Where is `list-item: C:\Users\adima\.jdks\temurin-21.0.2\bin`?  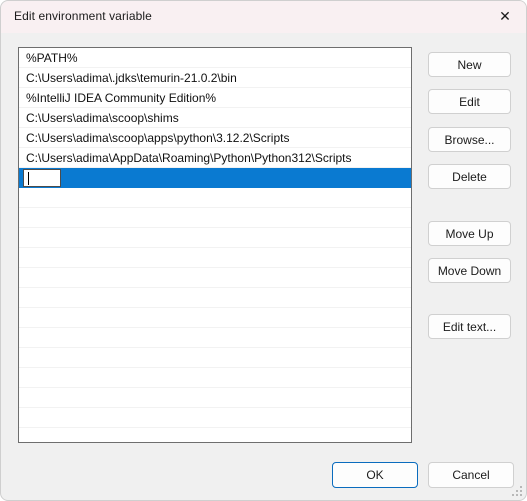 list-item: C:\Users\adima\.jdks\temurin-21.0.2\bin is located at coordinates (215, 78).